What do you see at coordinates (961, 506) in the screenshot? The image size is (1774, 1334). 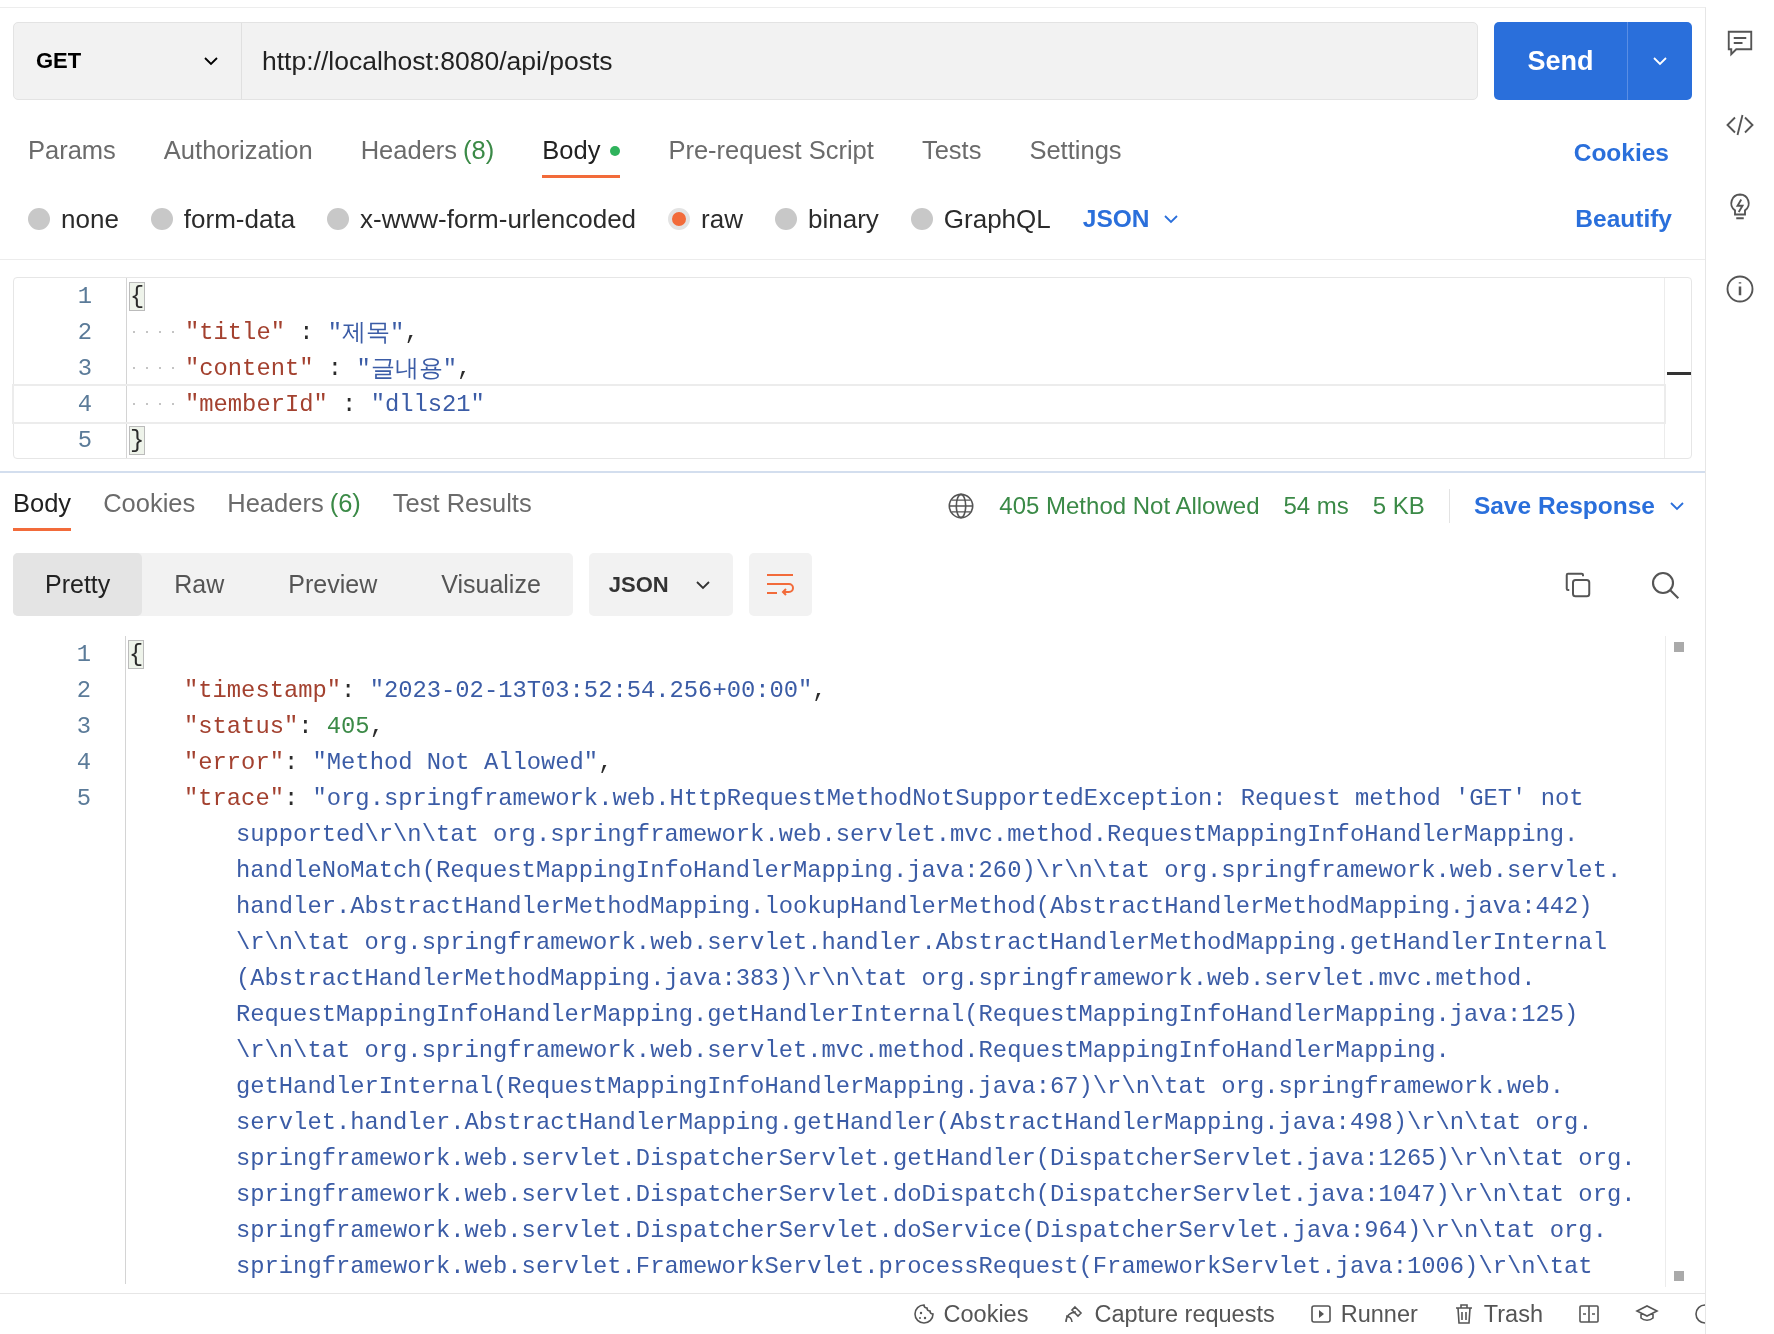 I see `globe-icon` at bounding box center [961, 506].